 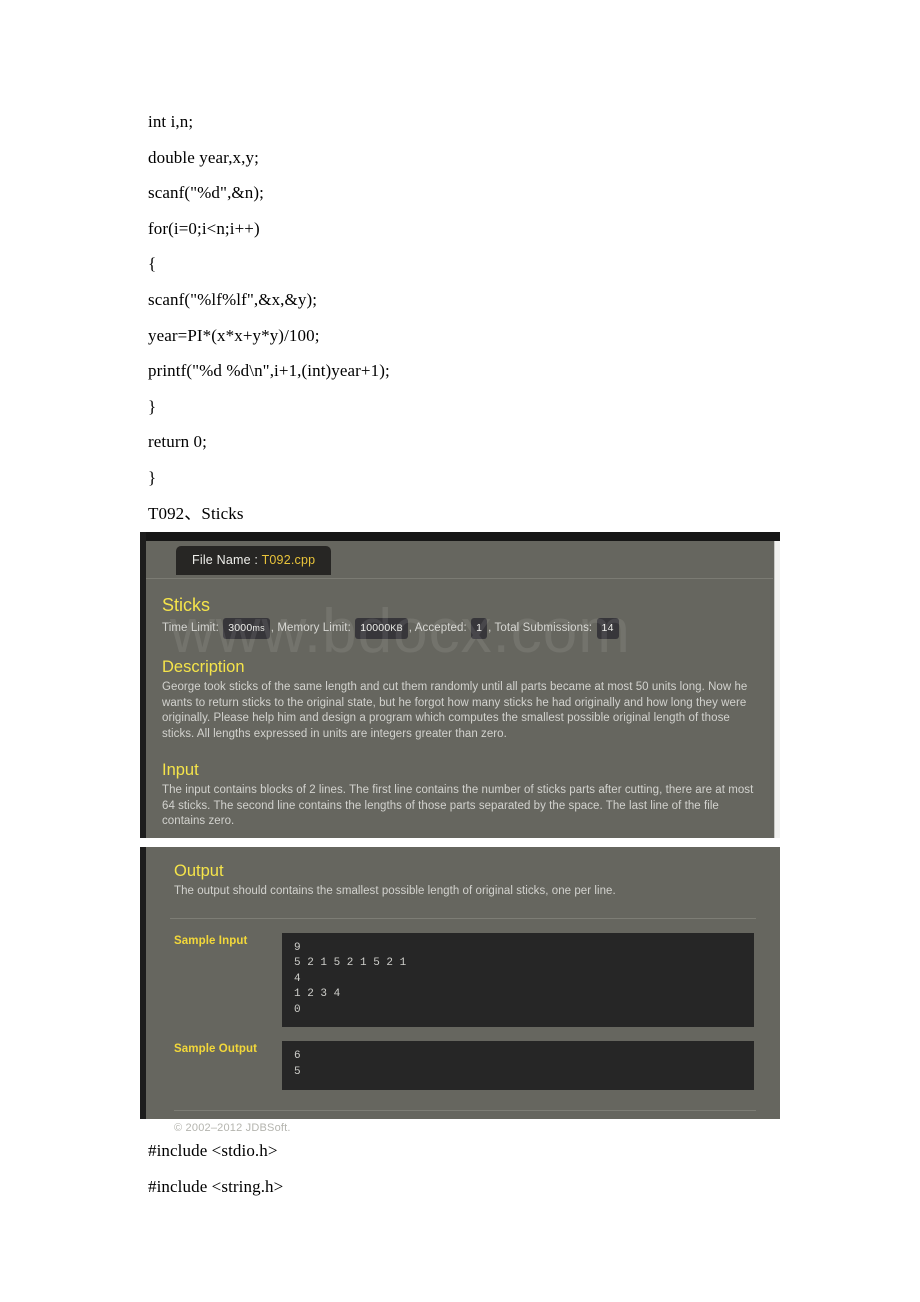 I want to click on time-limit-unit: ms, so click(x=258, y=628).